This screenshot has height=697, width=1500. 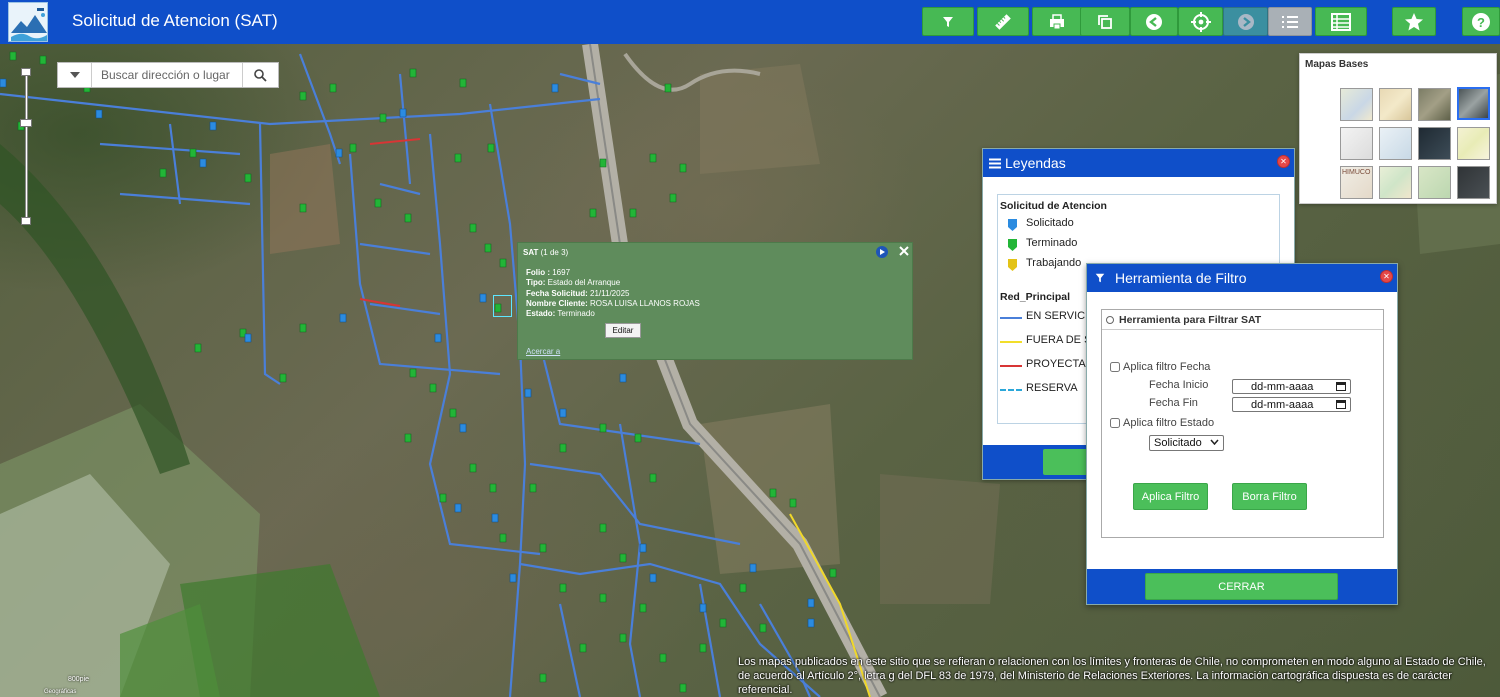 What do you see at coordinates (750, 22) in the screenshot?
I see `app-header: Solicitud de Atencion (SAT) ?` at bounding box center [750, 22].